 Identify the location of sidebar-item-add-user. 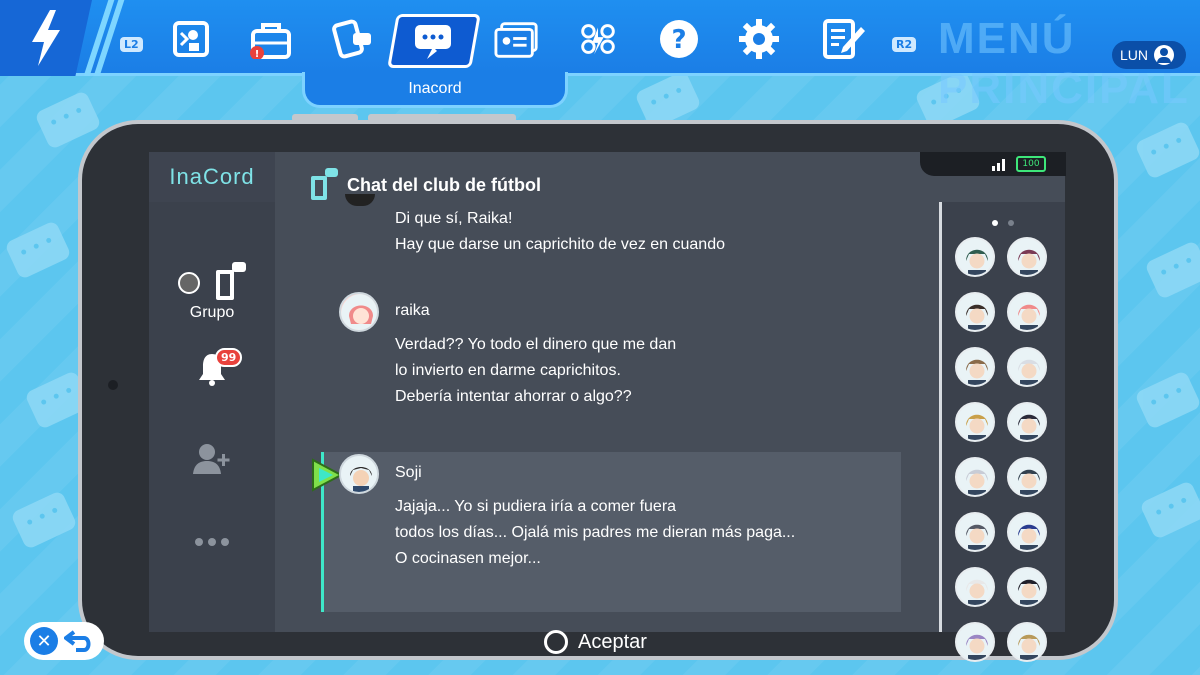
(212, 459).